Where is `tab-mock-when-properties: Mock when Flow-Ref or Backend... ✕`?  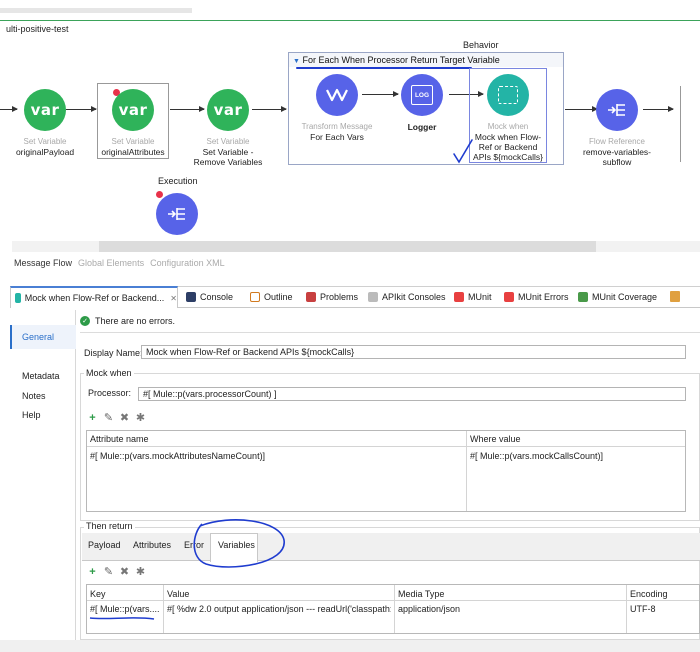
tab-mock-when-properties: Mock when Flow-Ref or Backend... ✕ is located at coordinates (94, 297).